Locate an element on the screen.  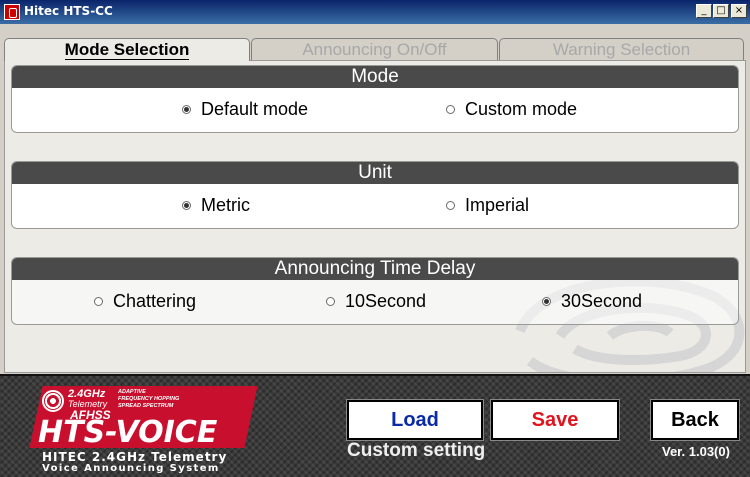
delay-group-header: Announcing Time Delay is located at coordinates (375, 269).